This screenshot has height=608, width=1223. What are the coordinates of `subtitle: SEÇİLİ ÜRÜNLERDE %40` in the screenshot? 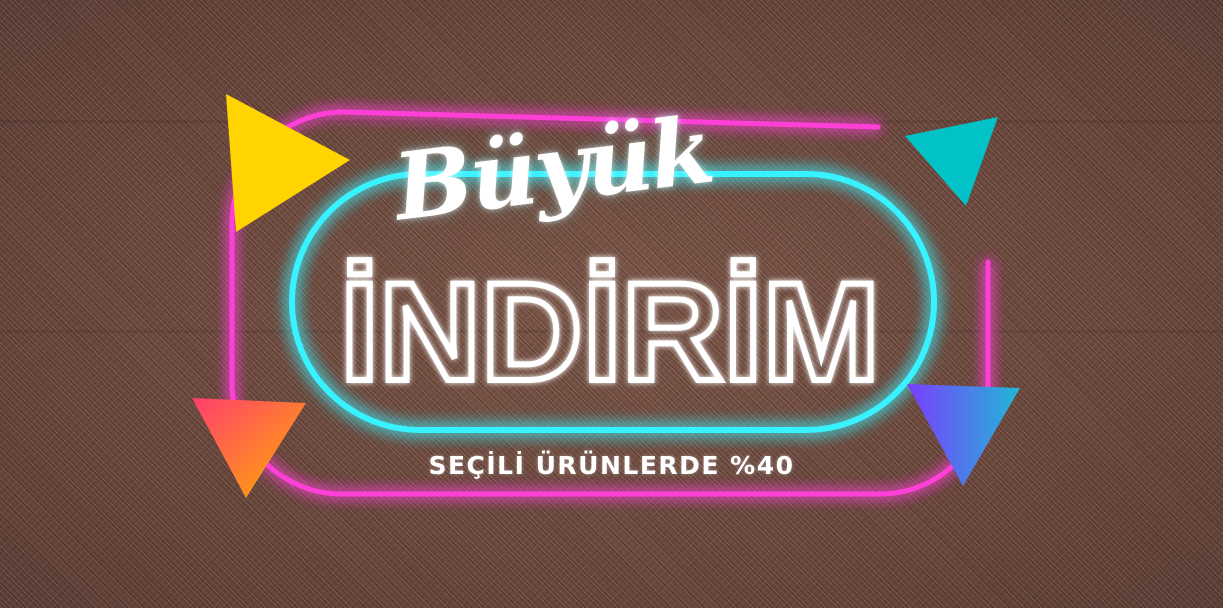 It's located at (611, 465).